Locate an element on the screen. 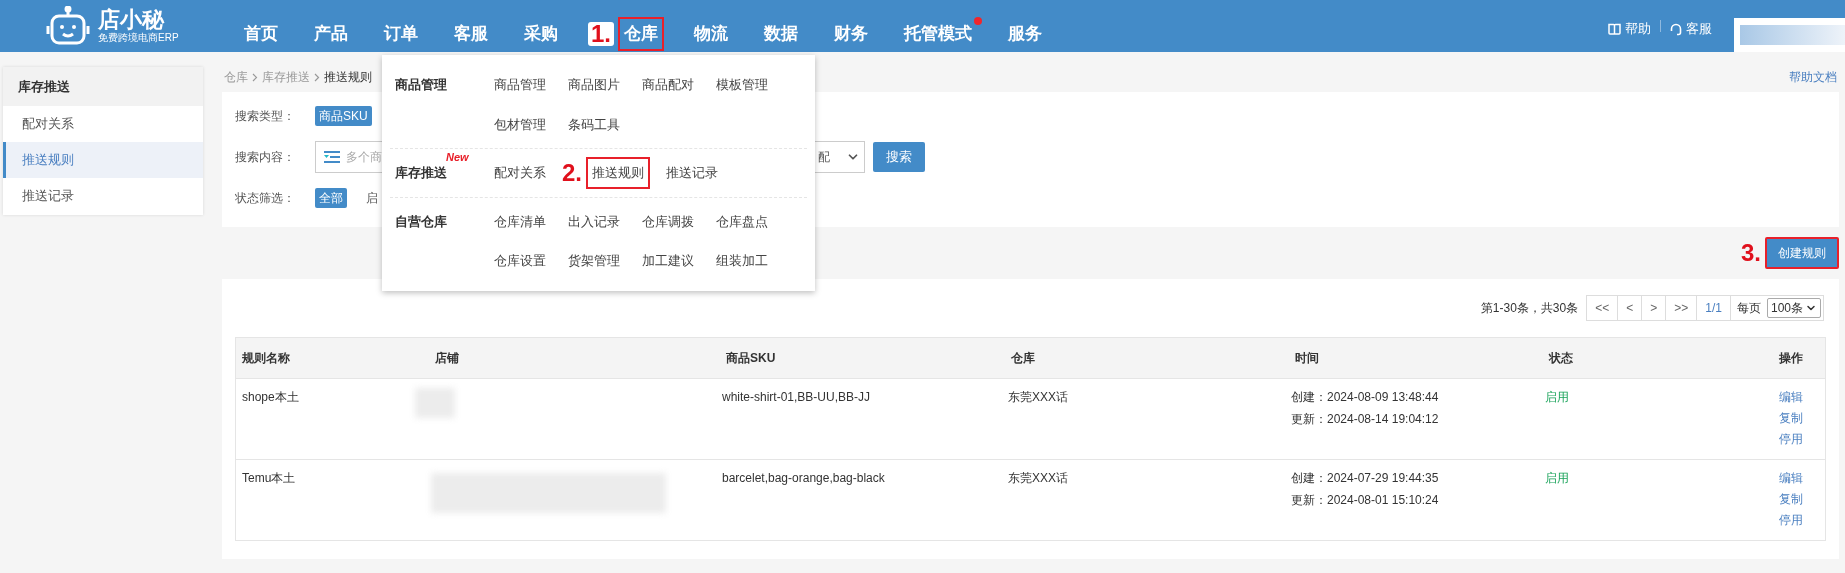  breadcrumb-item: 库存推送 is located at coordinates (286, 77).